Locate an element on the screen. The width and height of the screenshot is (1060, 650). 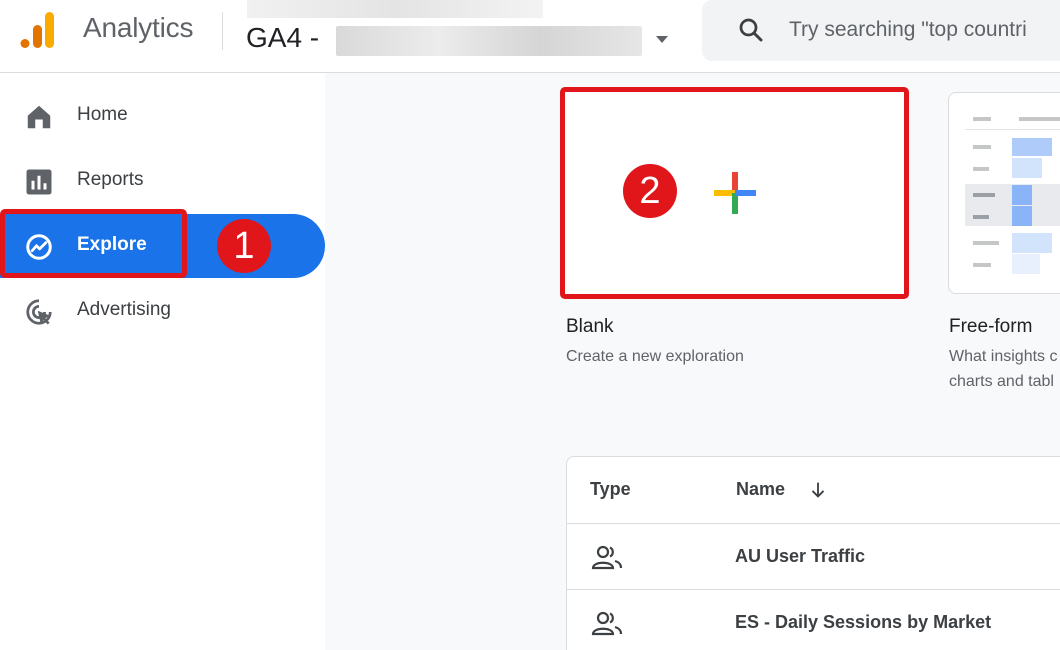
annotation-highlight-explore is located at coordinates (93, 243).